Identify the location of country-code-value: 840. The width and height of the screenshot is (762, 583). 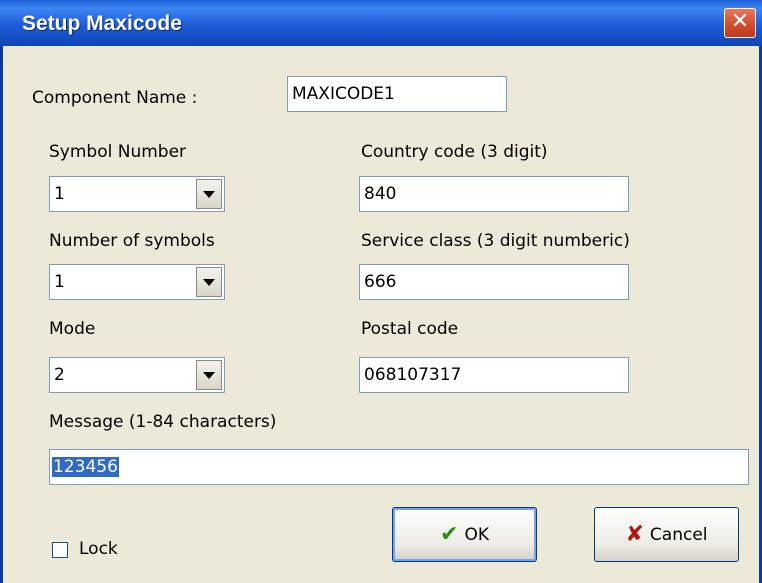
(380, 194).